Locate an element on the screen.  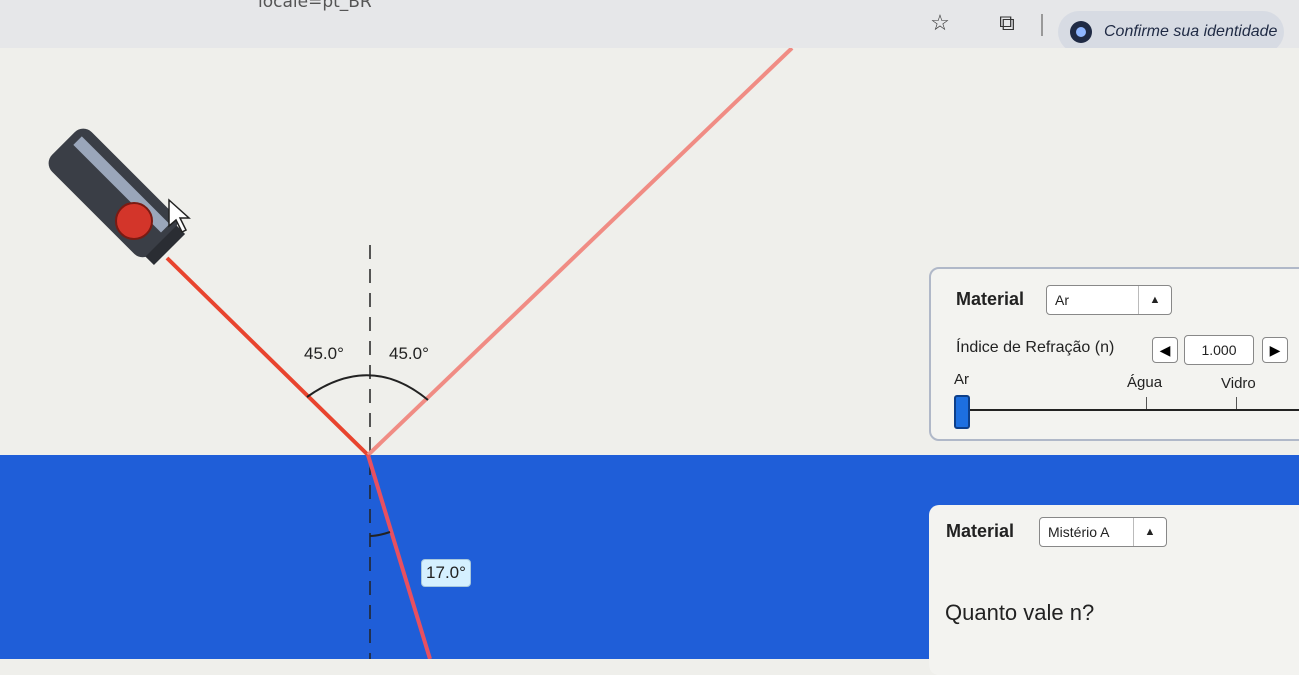
address-bar-fragment: locale=pt_BR is located at coordinates (315, 6).